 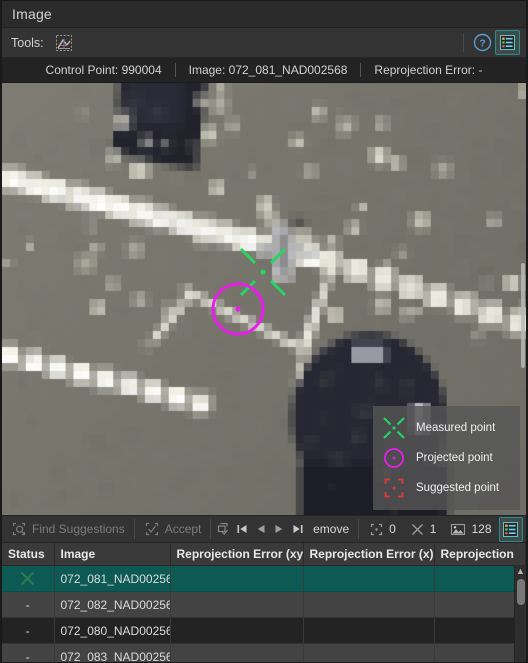 I want to click on page-title: Image, so click(x=32, y=14).